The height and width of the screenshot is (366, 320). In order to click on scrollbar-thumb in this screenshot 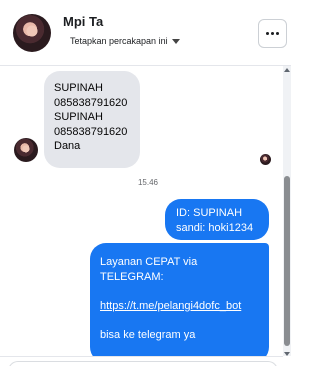, I will do `click(287, 261)`.